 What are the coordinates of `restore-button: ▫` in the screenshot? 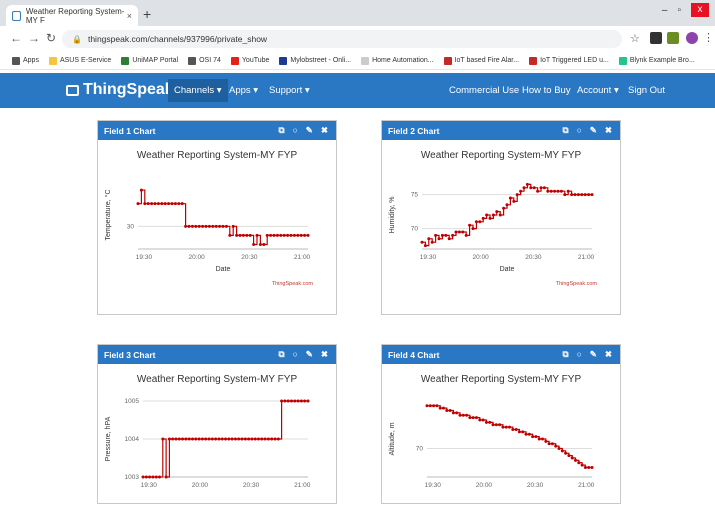 It's located at (679, 10).